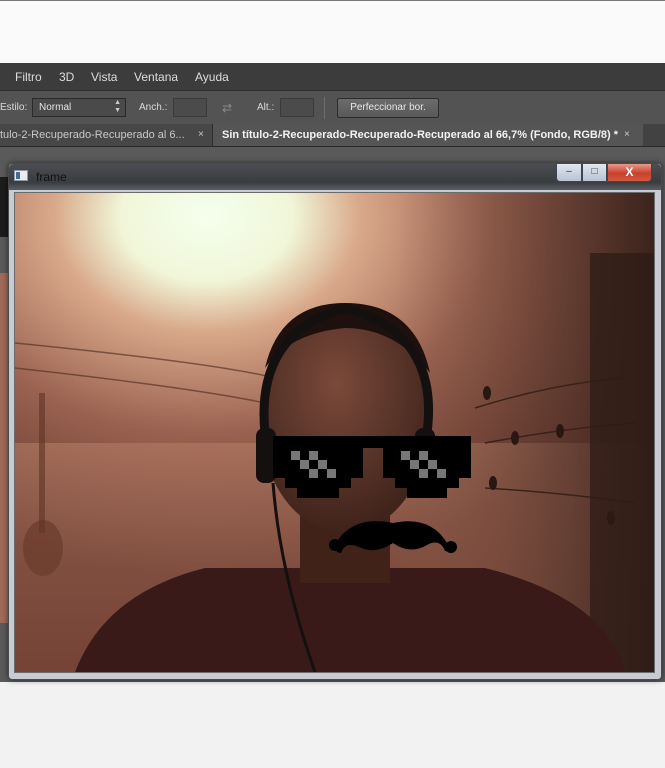 This screenshot has width=665, height=768. Describe the element at coordinates (324, 108) in the screenshot. I see `options-divider` at that location.